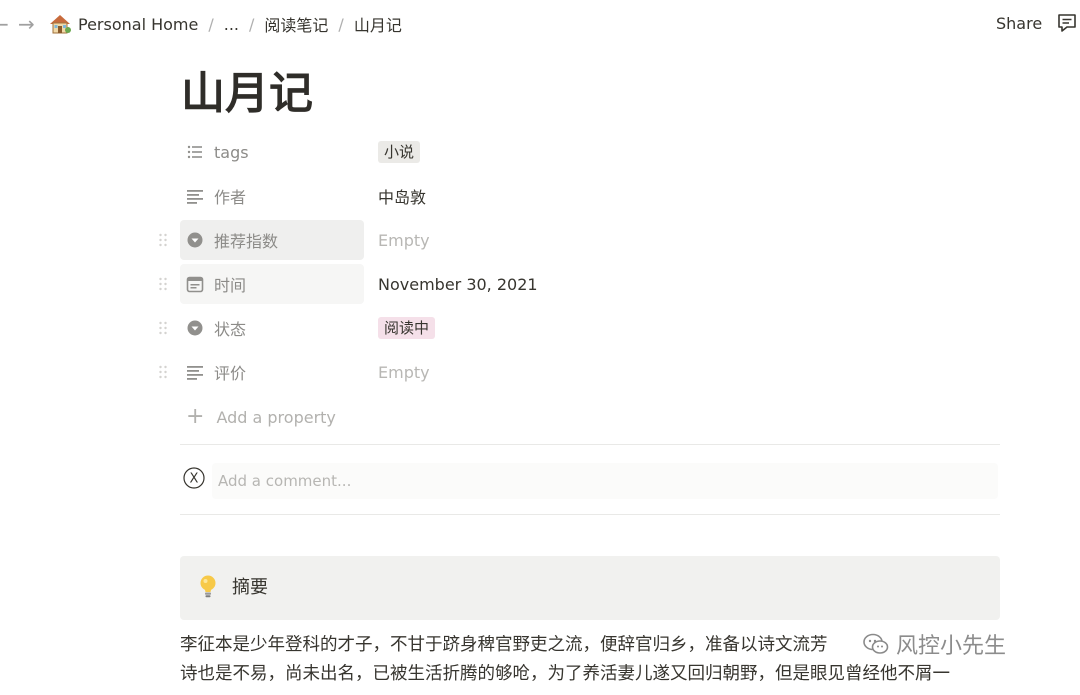  Describe the element at coordinates (230, 285) in the screenshot. I see `property-name: 时间` at that location.